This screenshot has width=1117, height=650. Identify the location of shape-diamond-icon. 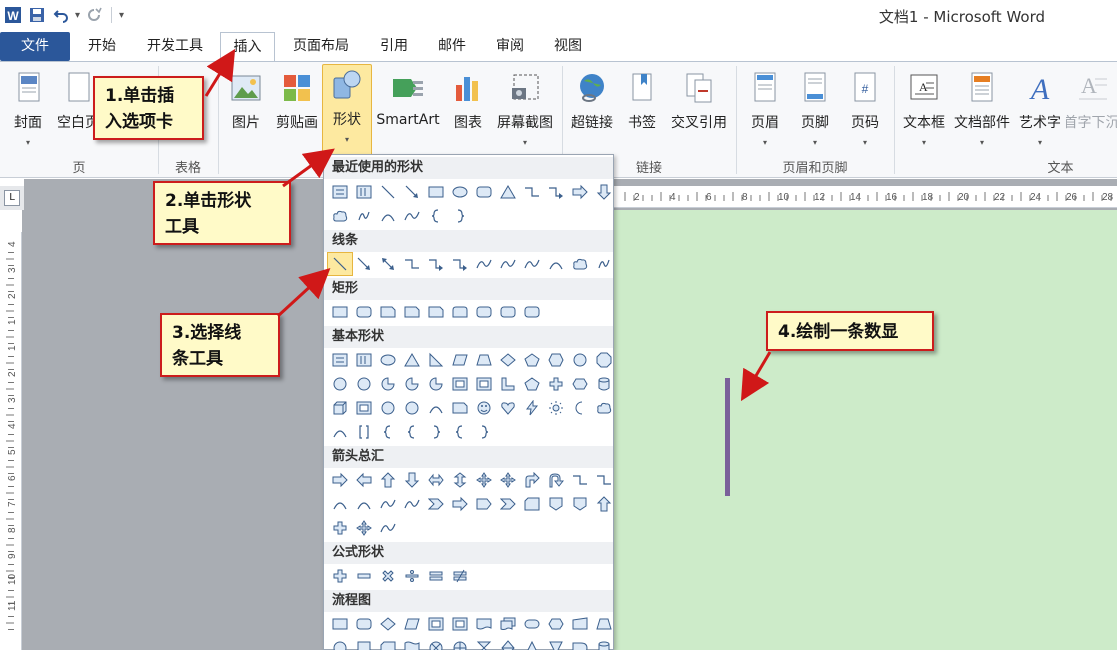
(508, 360).